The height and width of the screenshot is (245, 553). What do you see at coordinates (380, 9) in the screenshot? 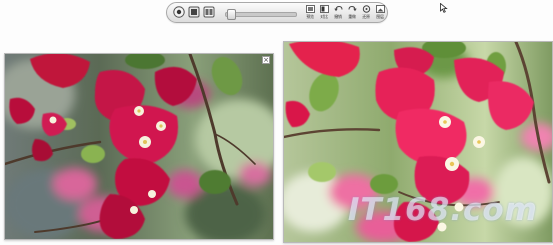
I see `layers-icon` at bounding box center [380, 9].